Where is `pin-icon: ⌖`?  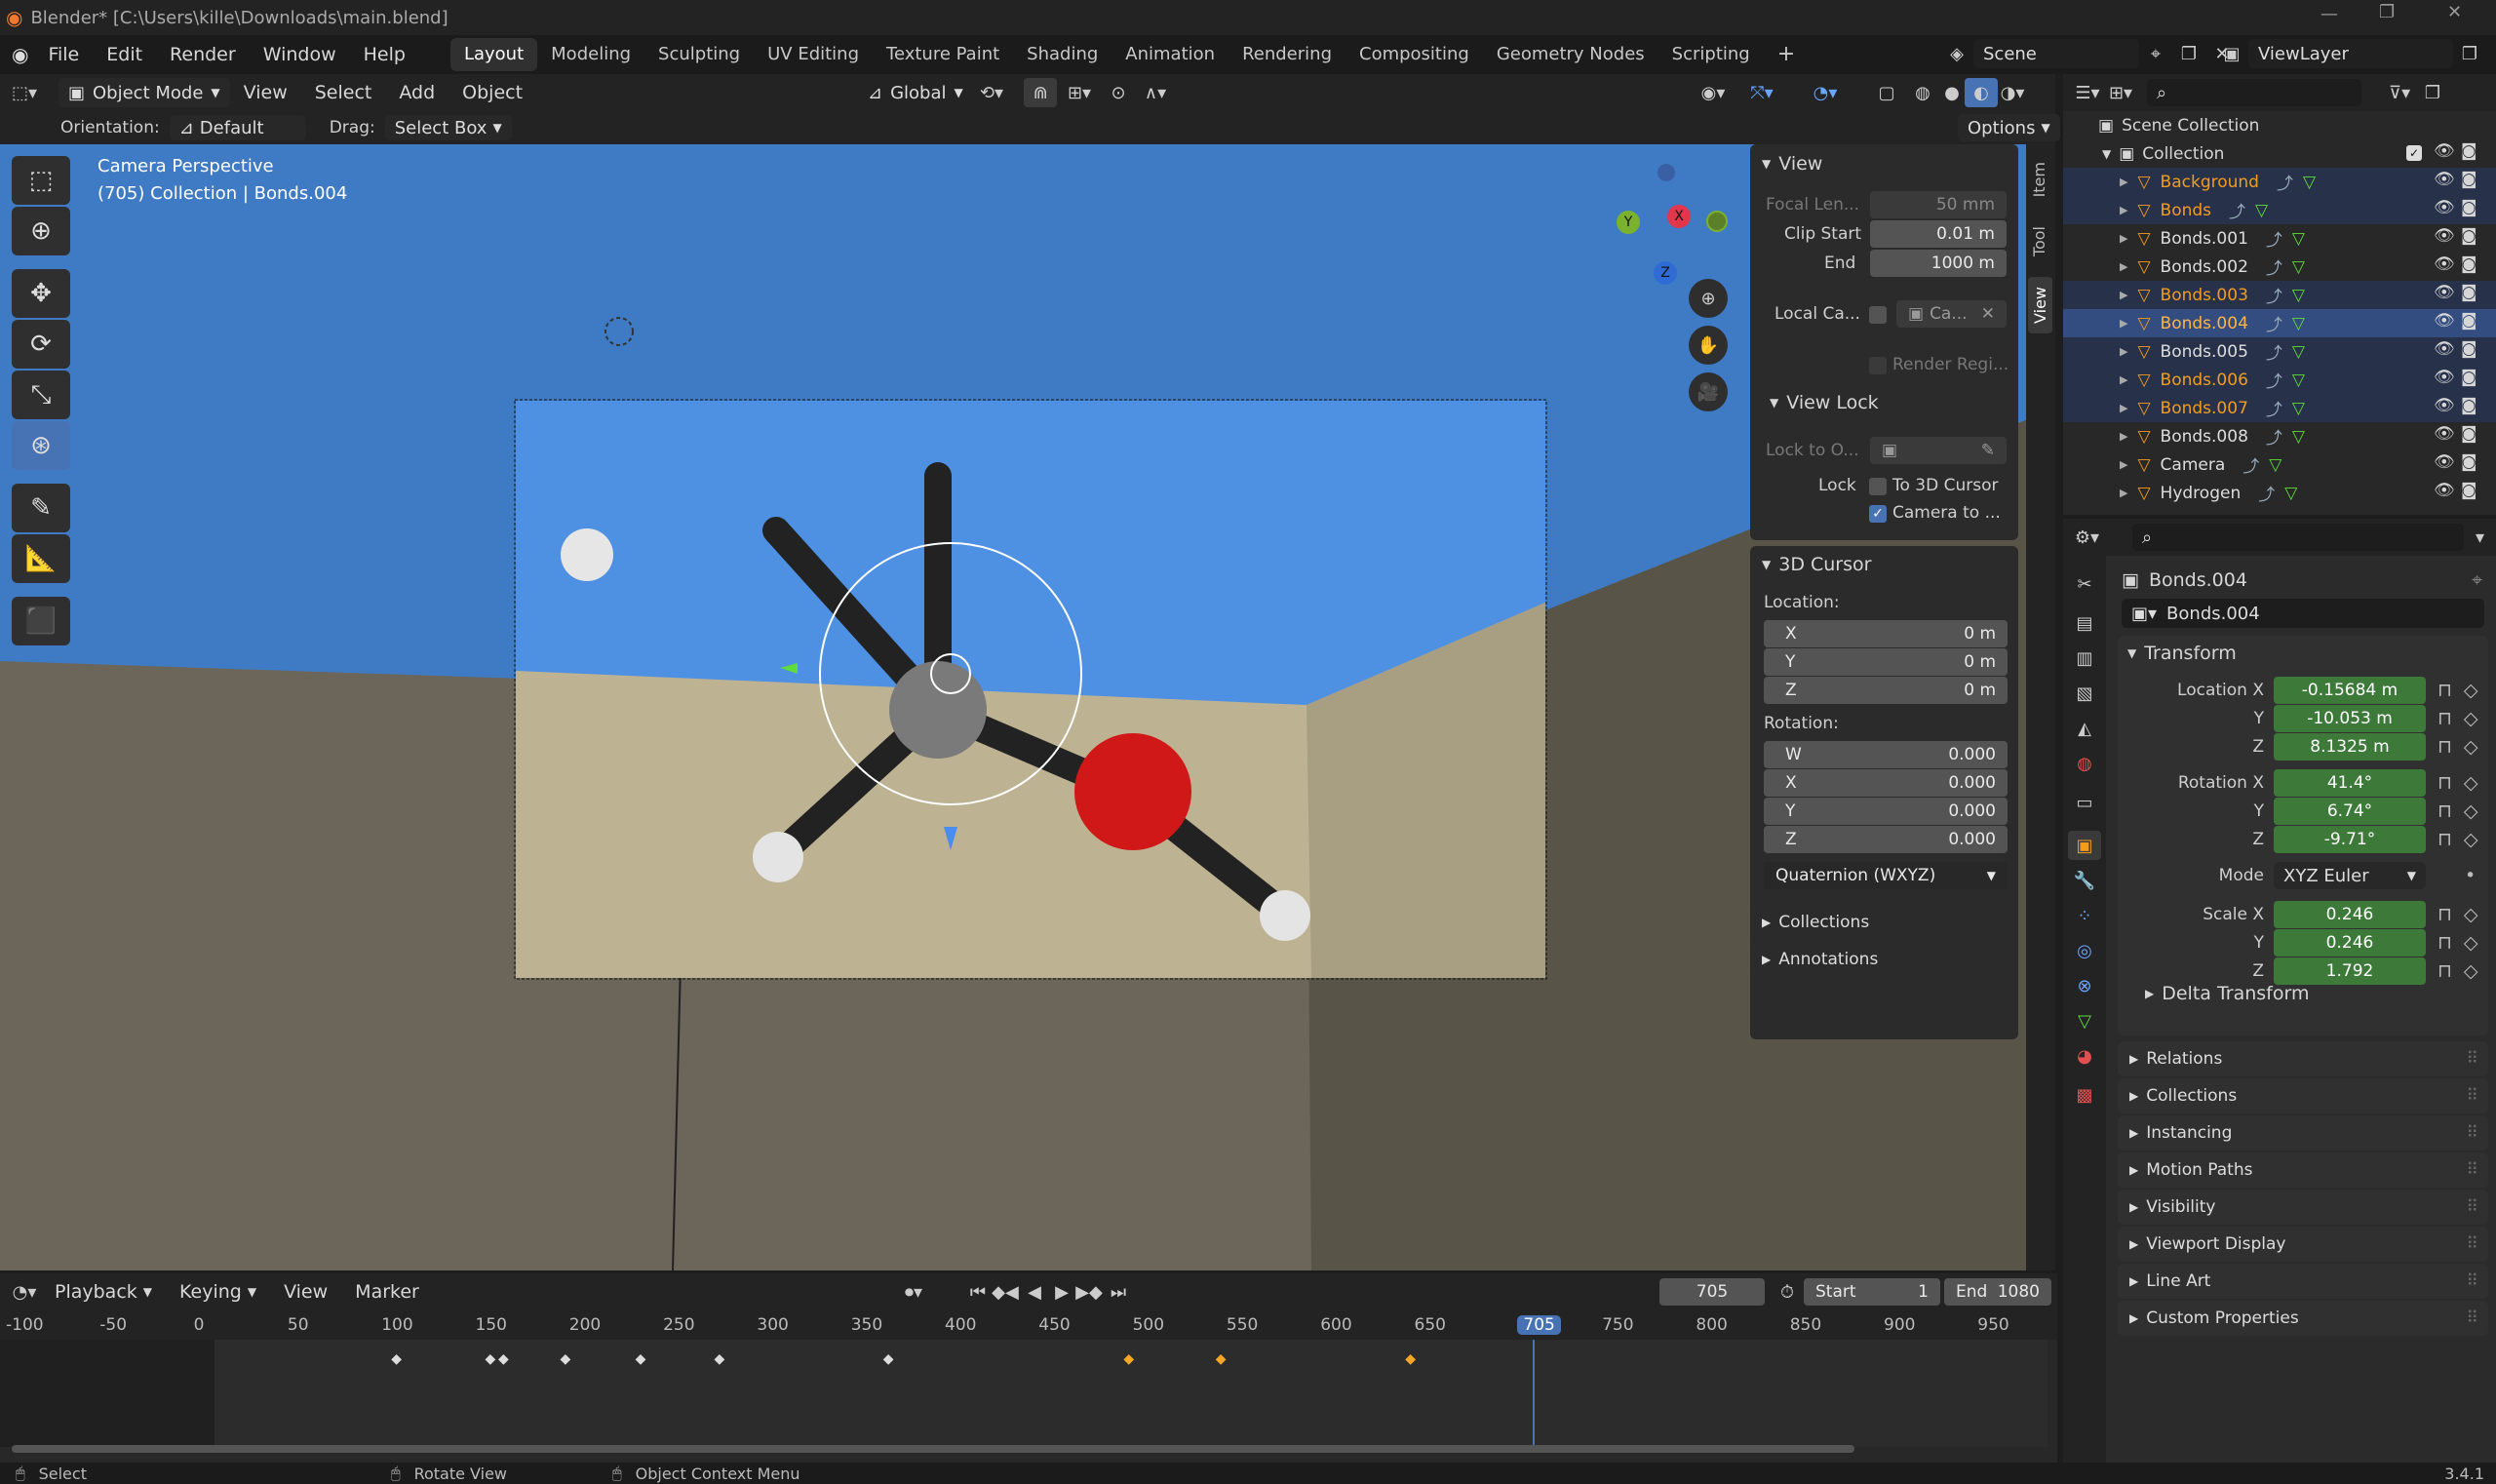
pin-icon: ⌖ is located at coordinates (2477, 580).